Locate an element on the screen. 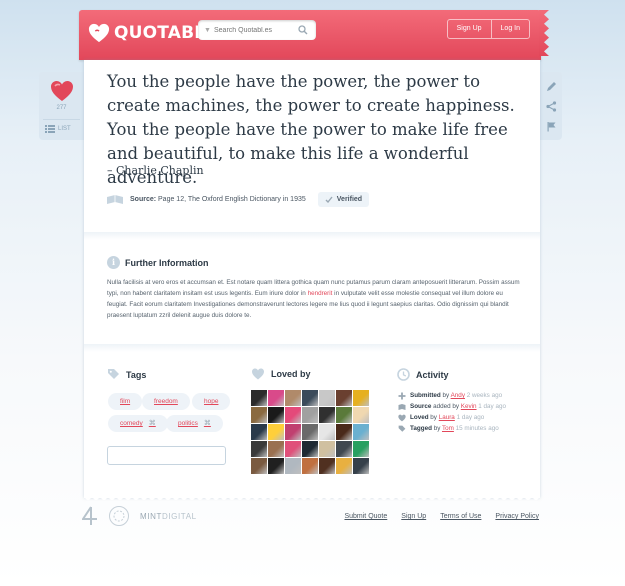 The height and width of the screenshot is (586, 625). activity-by: added by is located at coordinates (446, 406).